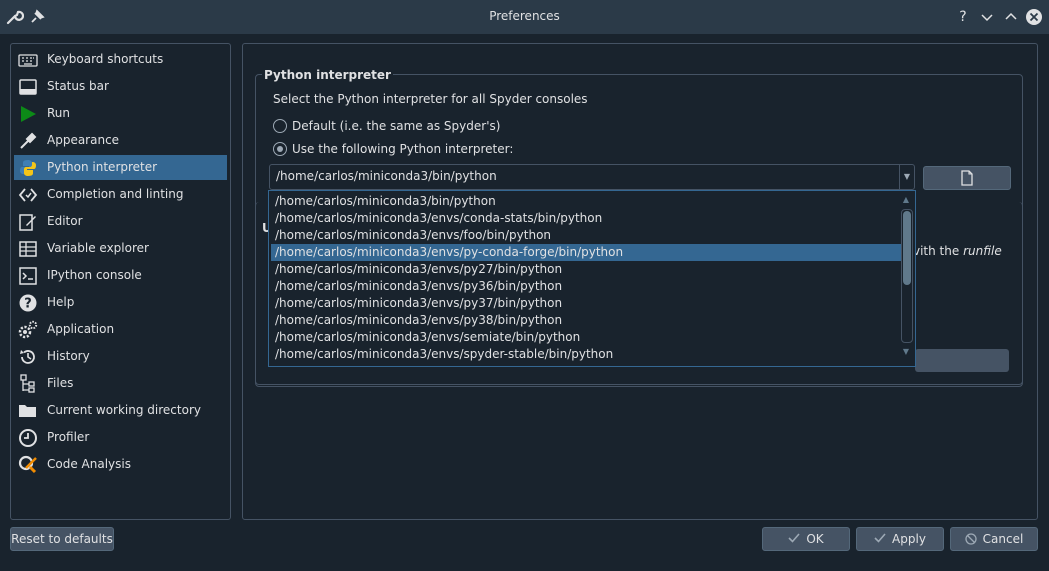 The width and height of the screenshot is (1049, 571). I want to click on sidebar-item-label: Completion and linting, so click(115, 194).